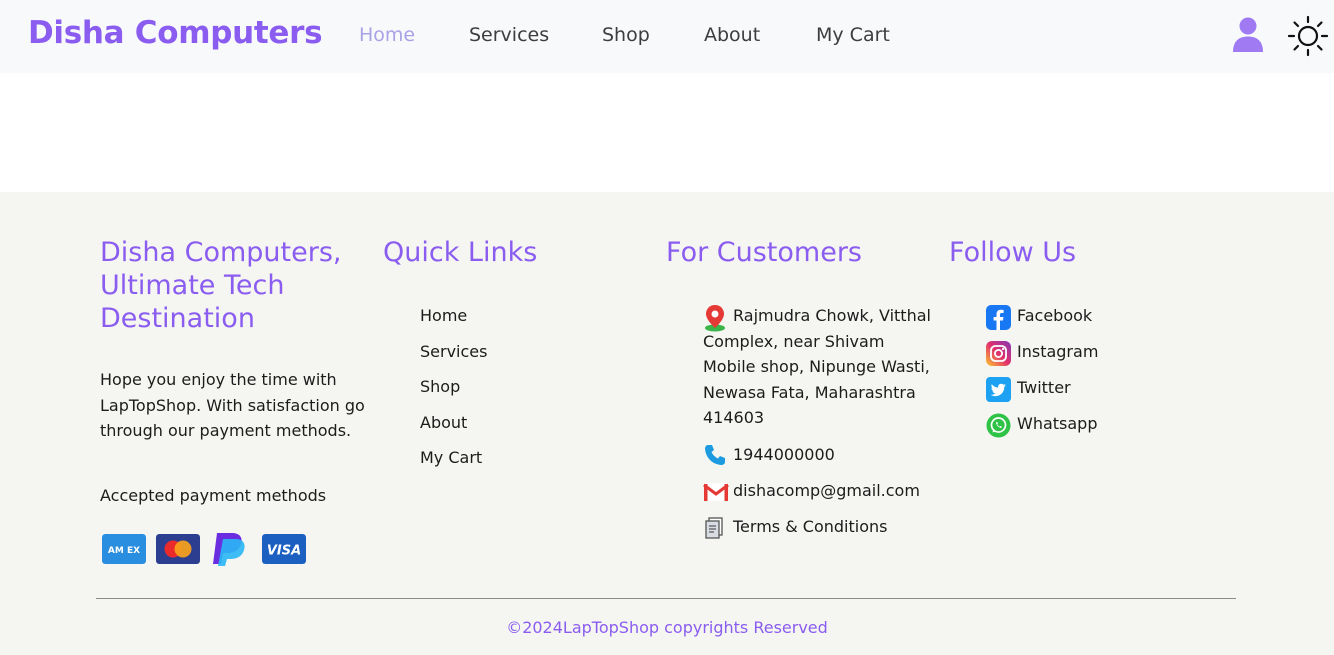  Describe the element at coordinates (443, 315) in the screenshot. I see `footer-link-home: Home` at that location.